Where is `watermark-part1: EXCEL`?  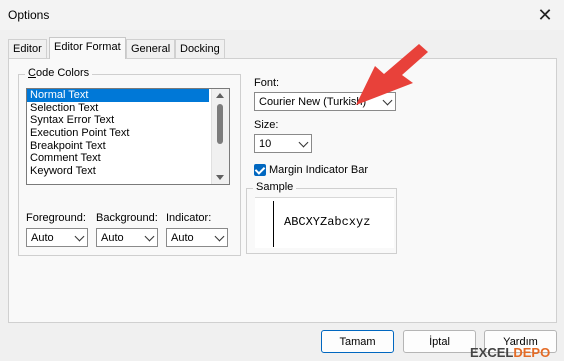
watermark-part1: EXCEL is located at coordinates (492, 352).